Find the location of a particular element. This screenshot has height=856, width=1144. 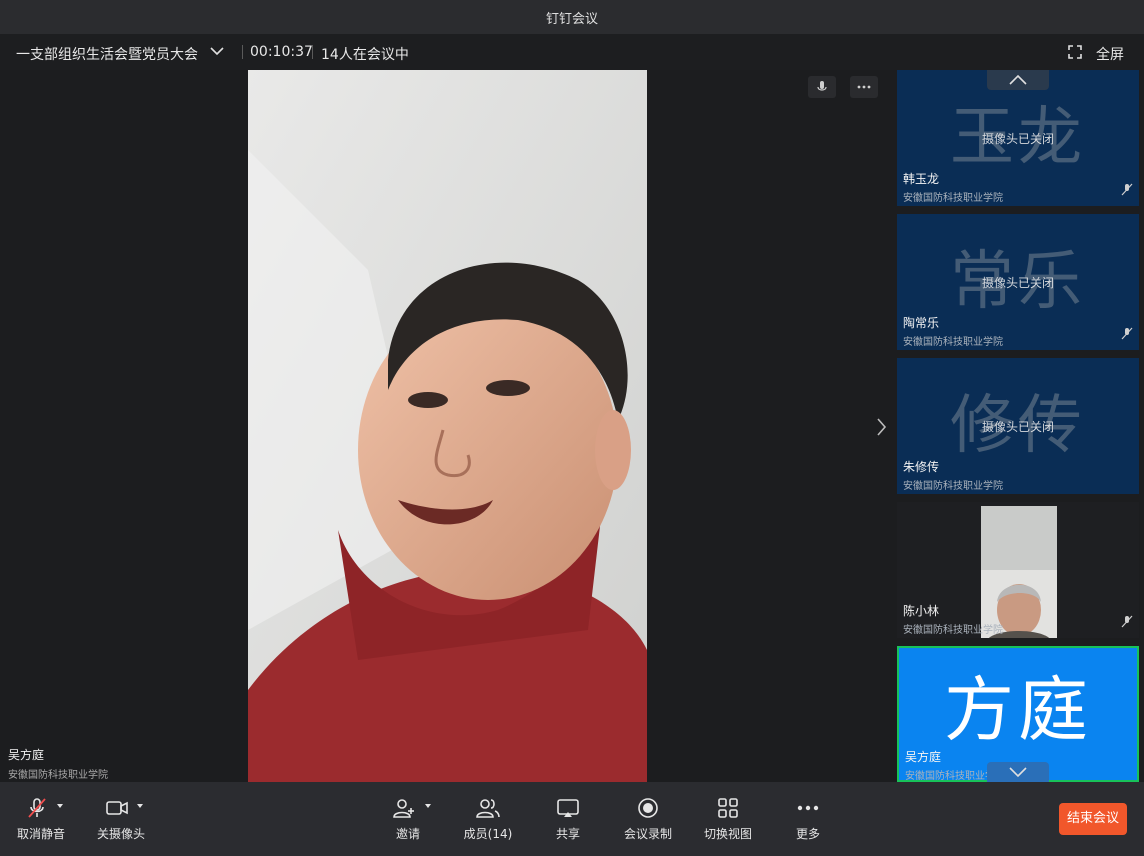

speaker-more-button is located at coordinates (864, 87).